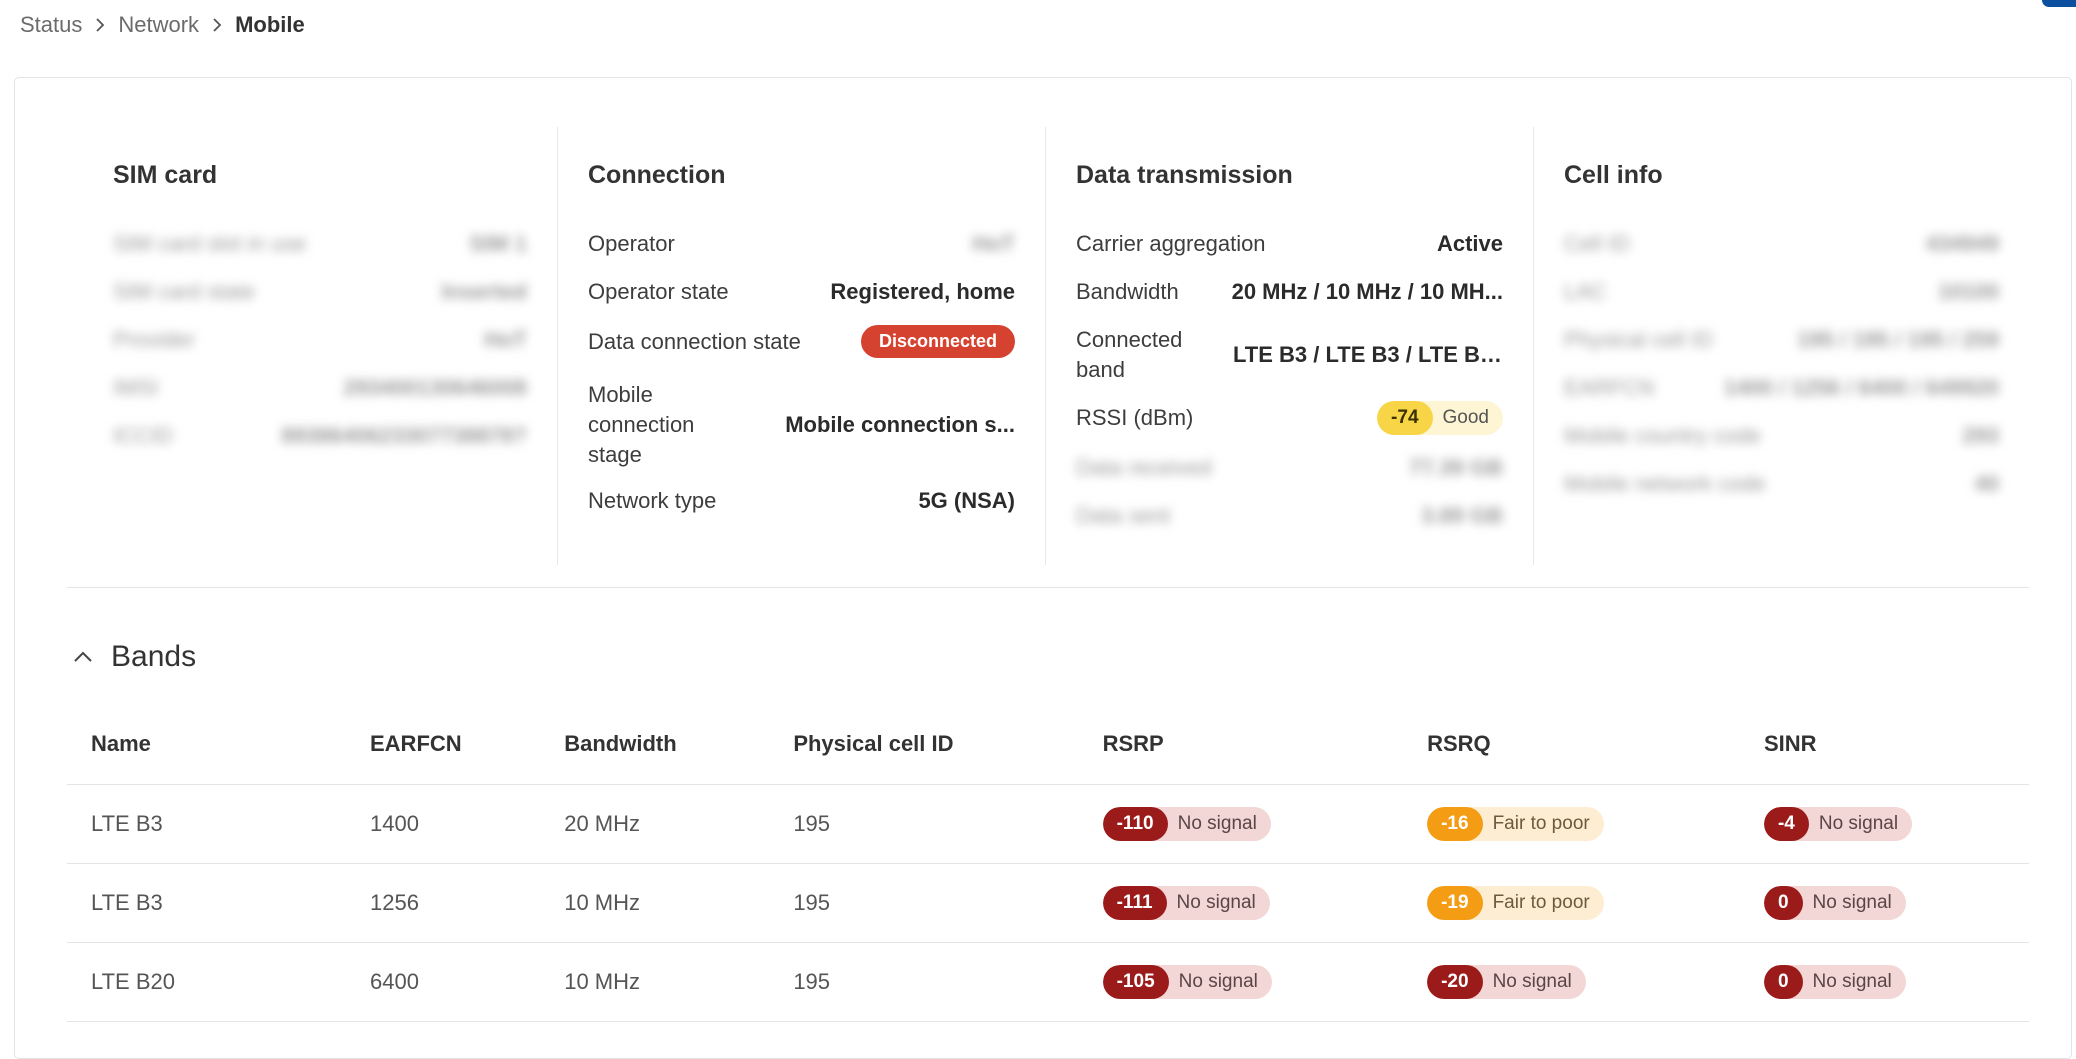  Describe the element at coordinates (1838, 824) in the screenshot. I see `sinr-badge: -4 No signal` at that location.